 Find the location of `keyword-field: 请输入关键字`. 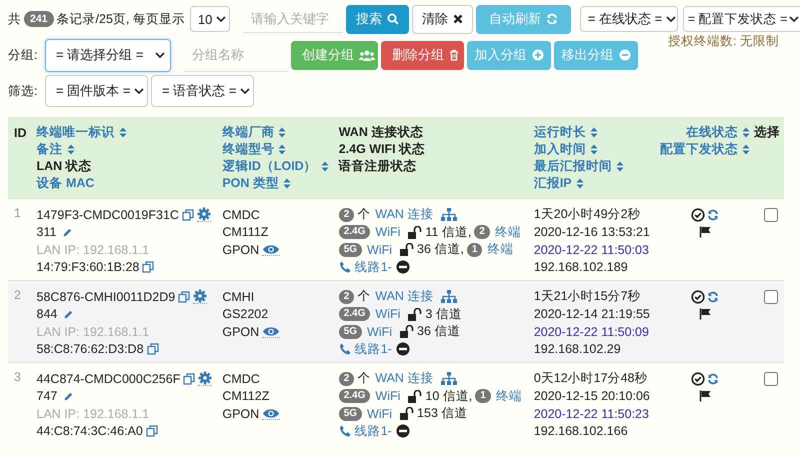

keyword-field: 请输入关键字 is located at coordinates (292, 19).